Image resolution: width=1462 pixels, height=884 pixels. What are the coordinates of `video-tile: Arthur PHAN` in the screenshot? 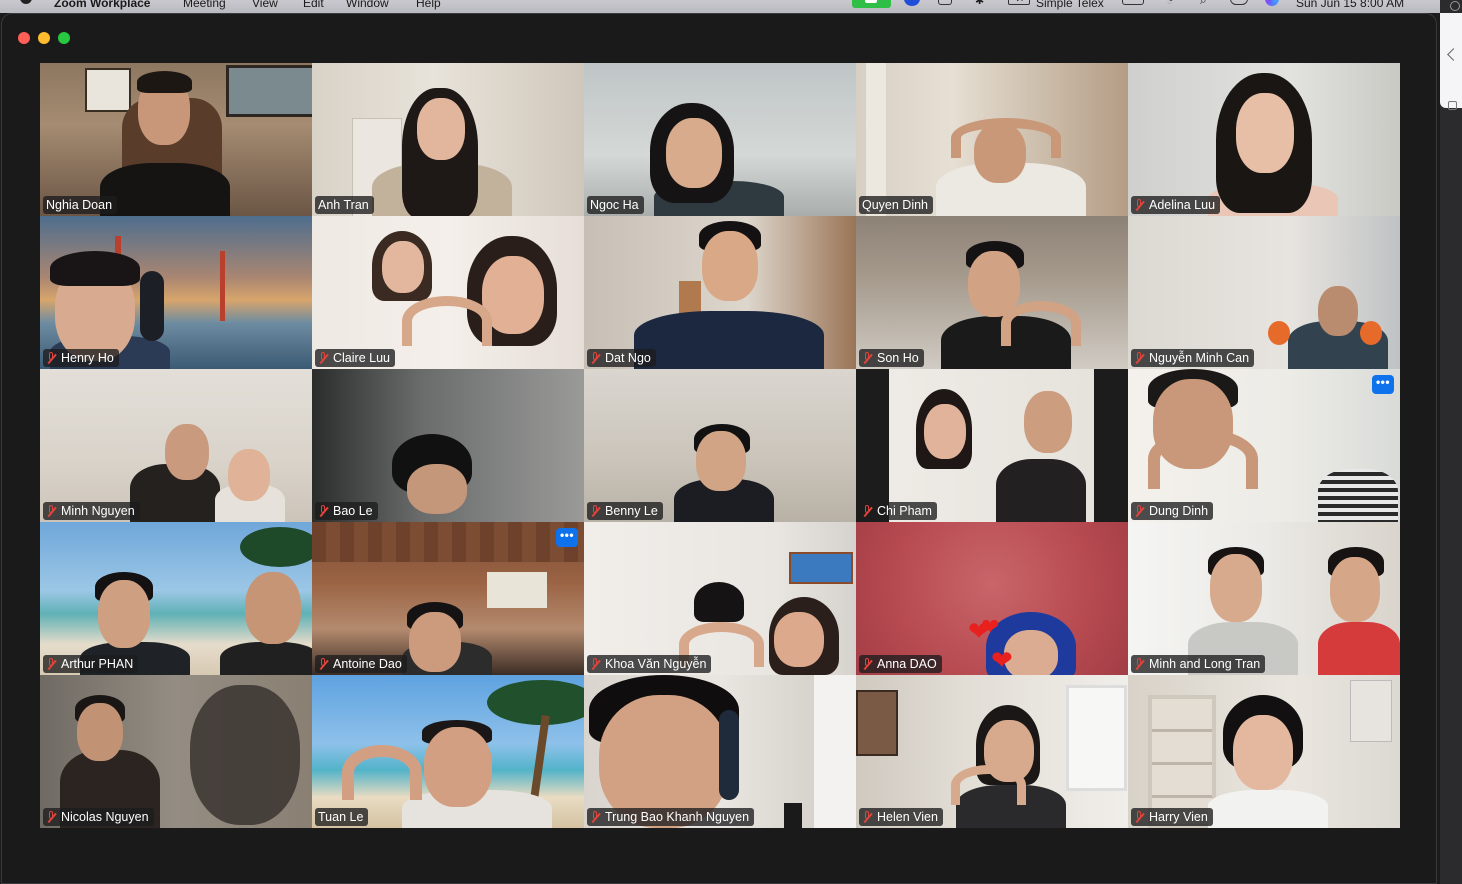 It's located at (176, 598).